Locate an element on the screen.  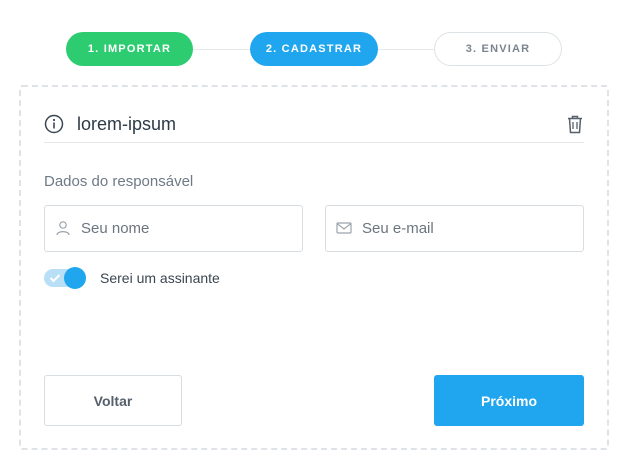
trash-icon is located at coordinates (575, 124).